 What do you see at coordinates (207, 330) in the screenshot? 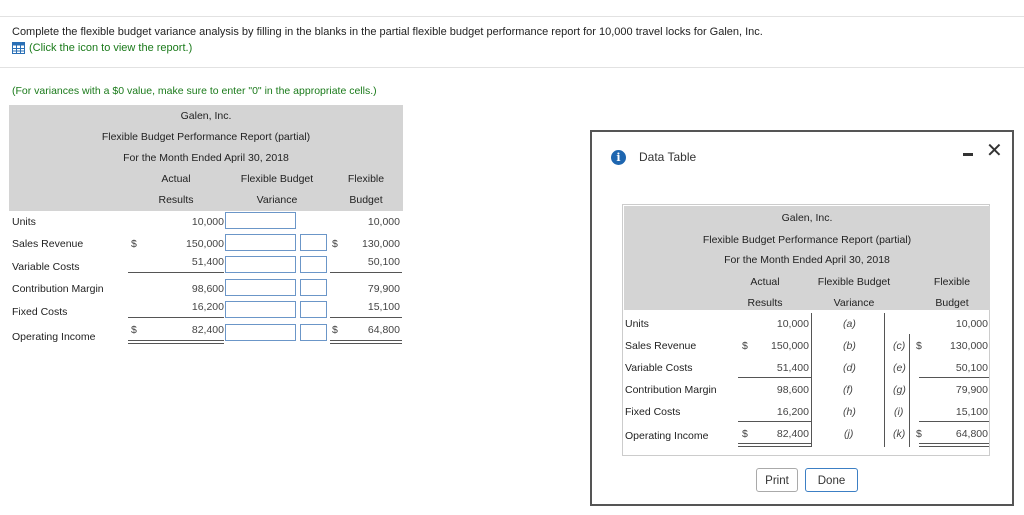
I see `actual-oi: 82,400` at bounding box center [207, 330].